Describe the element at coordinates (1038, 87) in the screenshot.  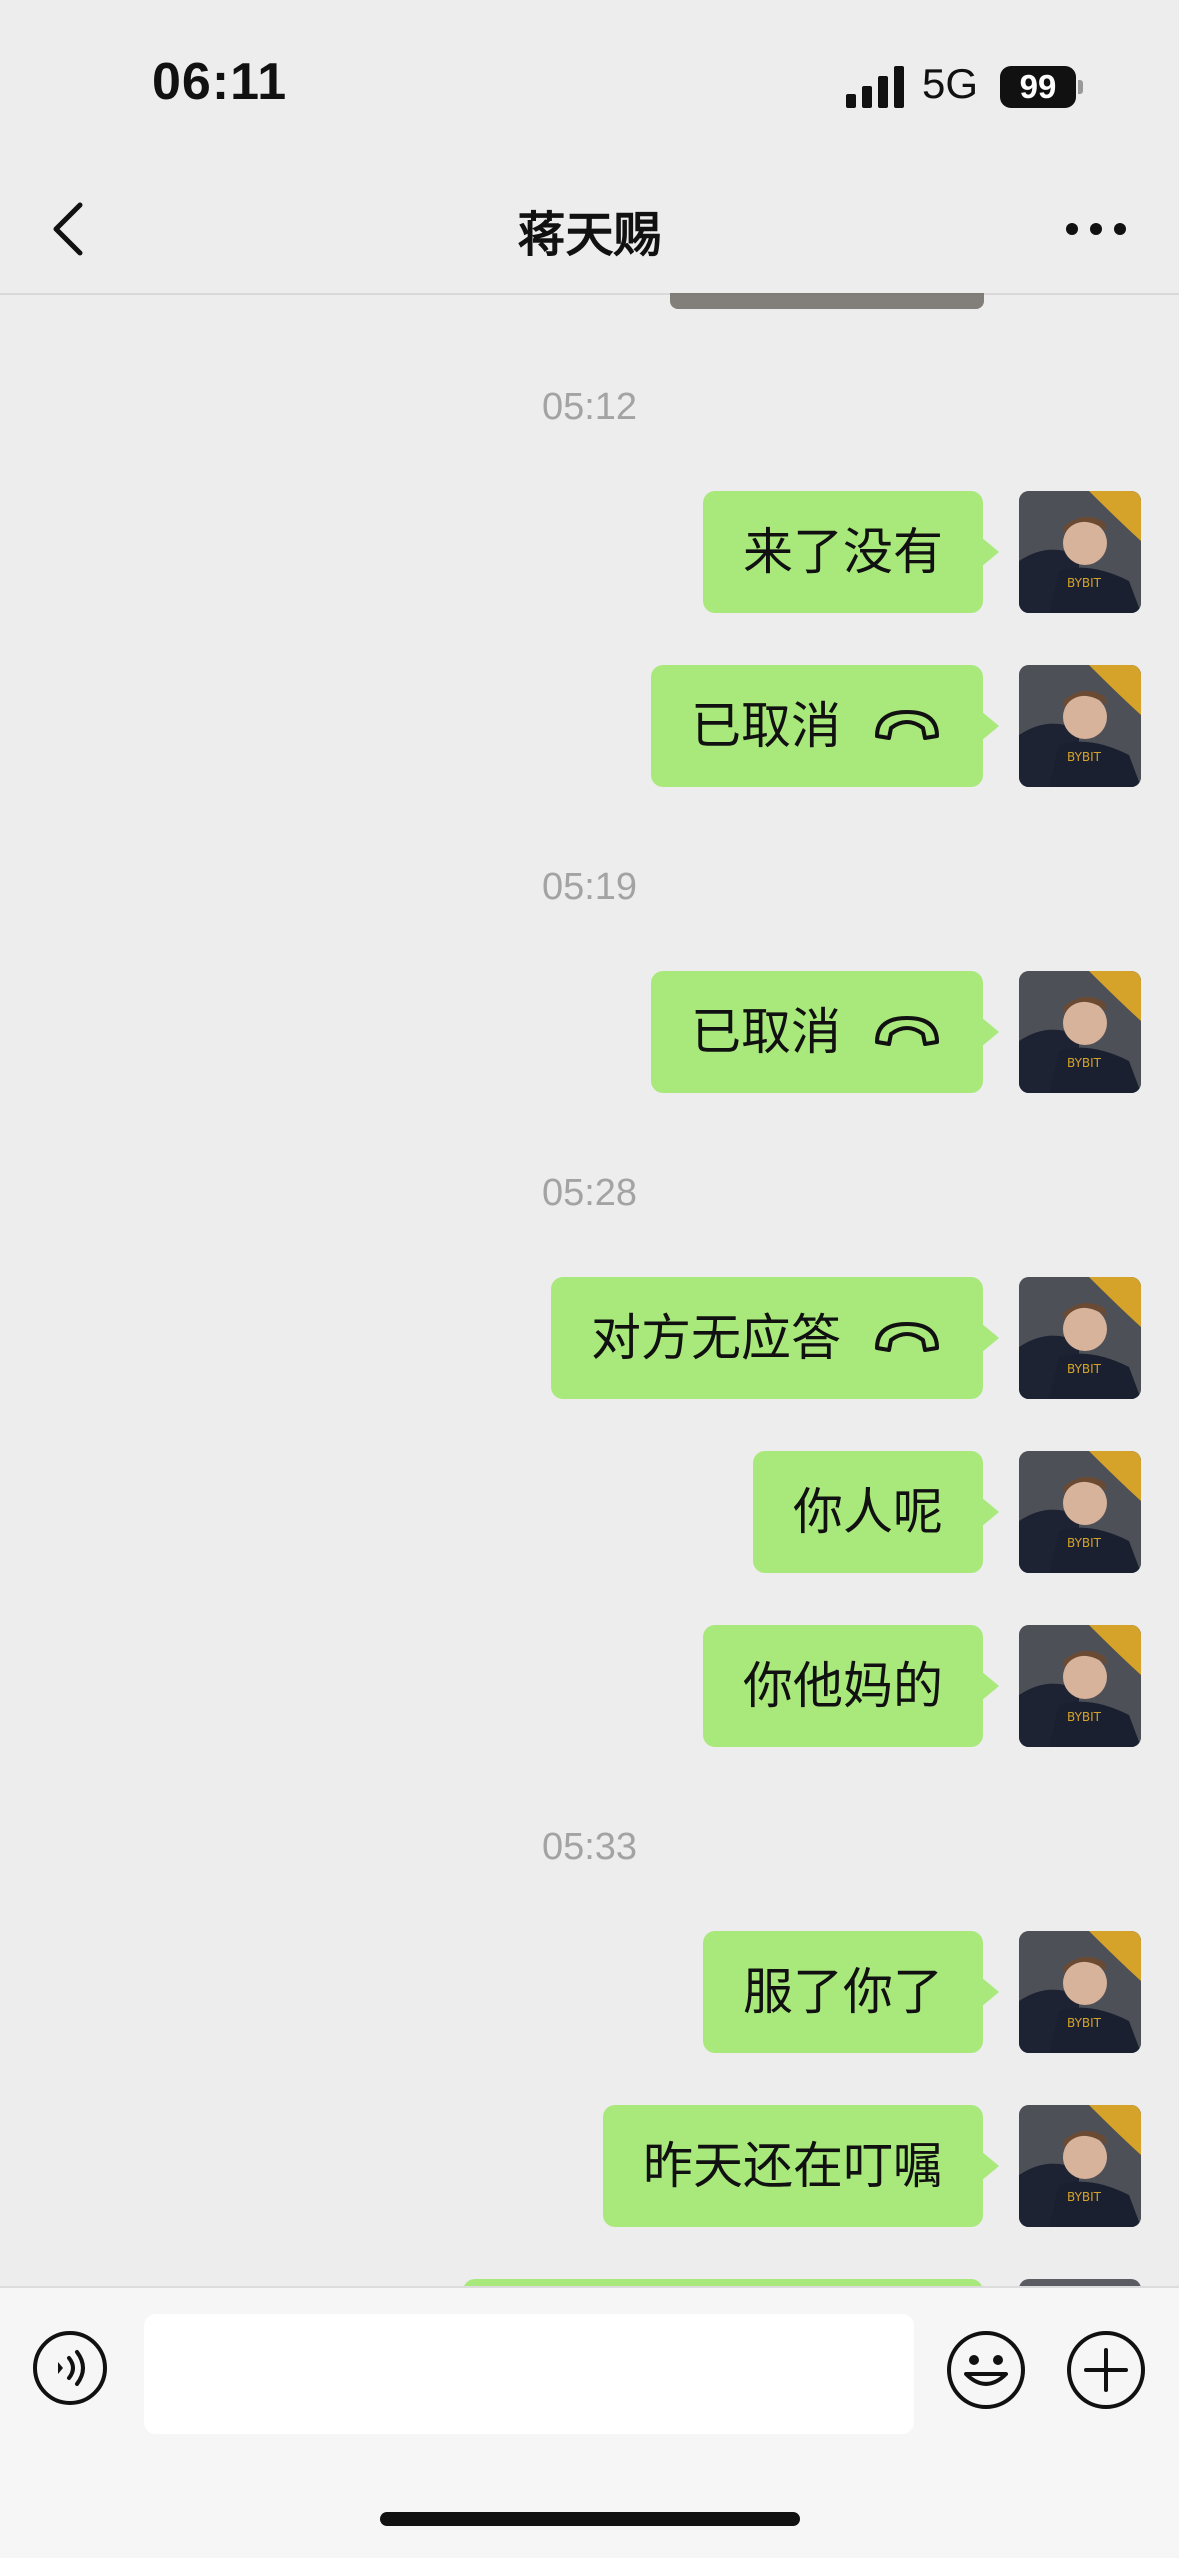
I see `battery-indicator: 99` at that location.